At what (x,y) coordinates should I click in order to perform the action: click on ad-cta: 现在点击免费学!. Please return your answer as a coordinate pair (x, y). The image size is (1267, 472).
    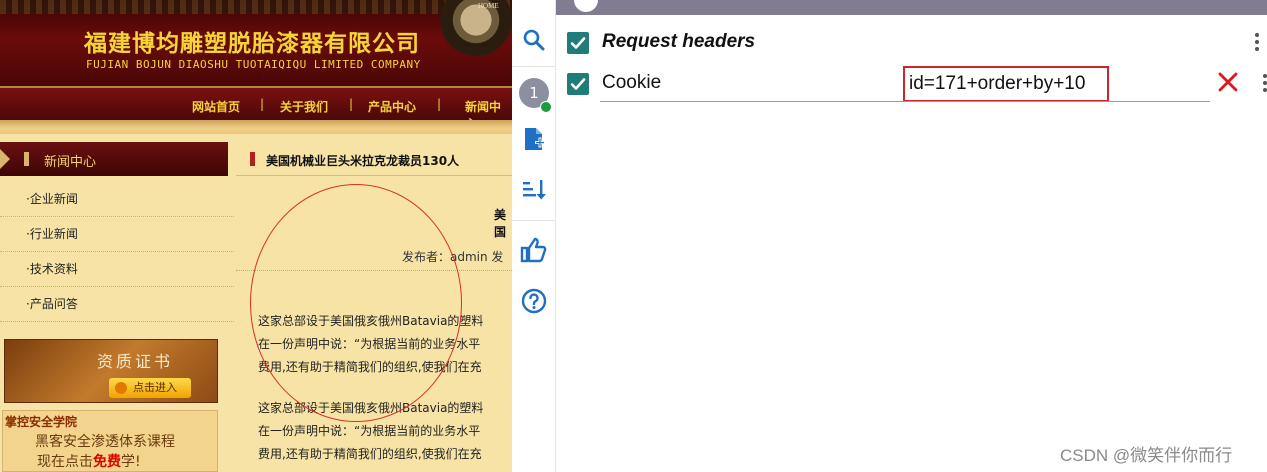
    Looking at the image, I should click on (89, 461).